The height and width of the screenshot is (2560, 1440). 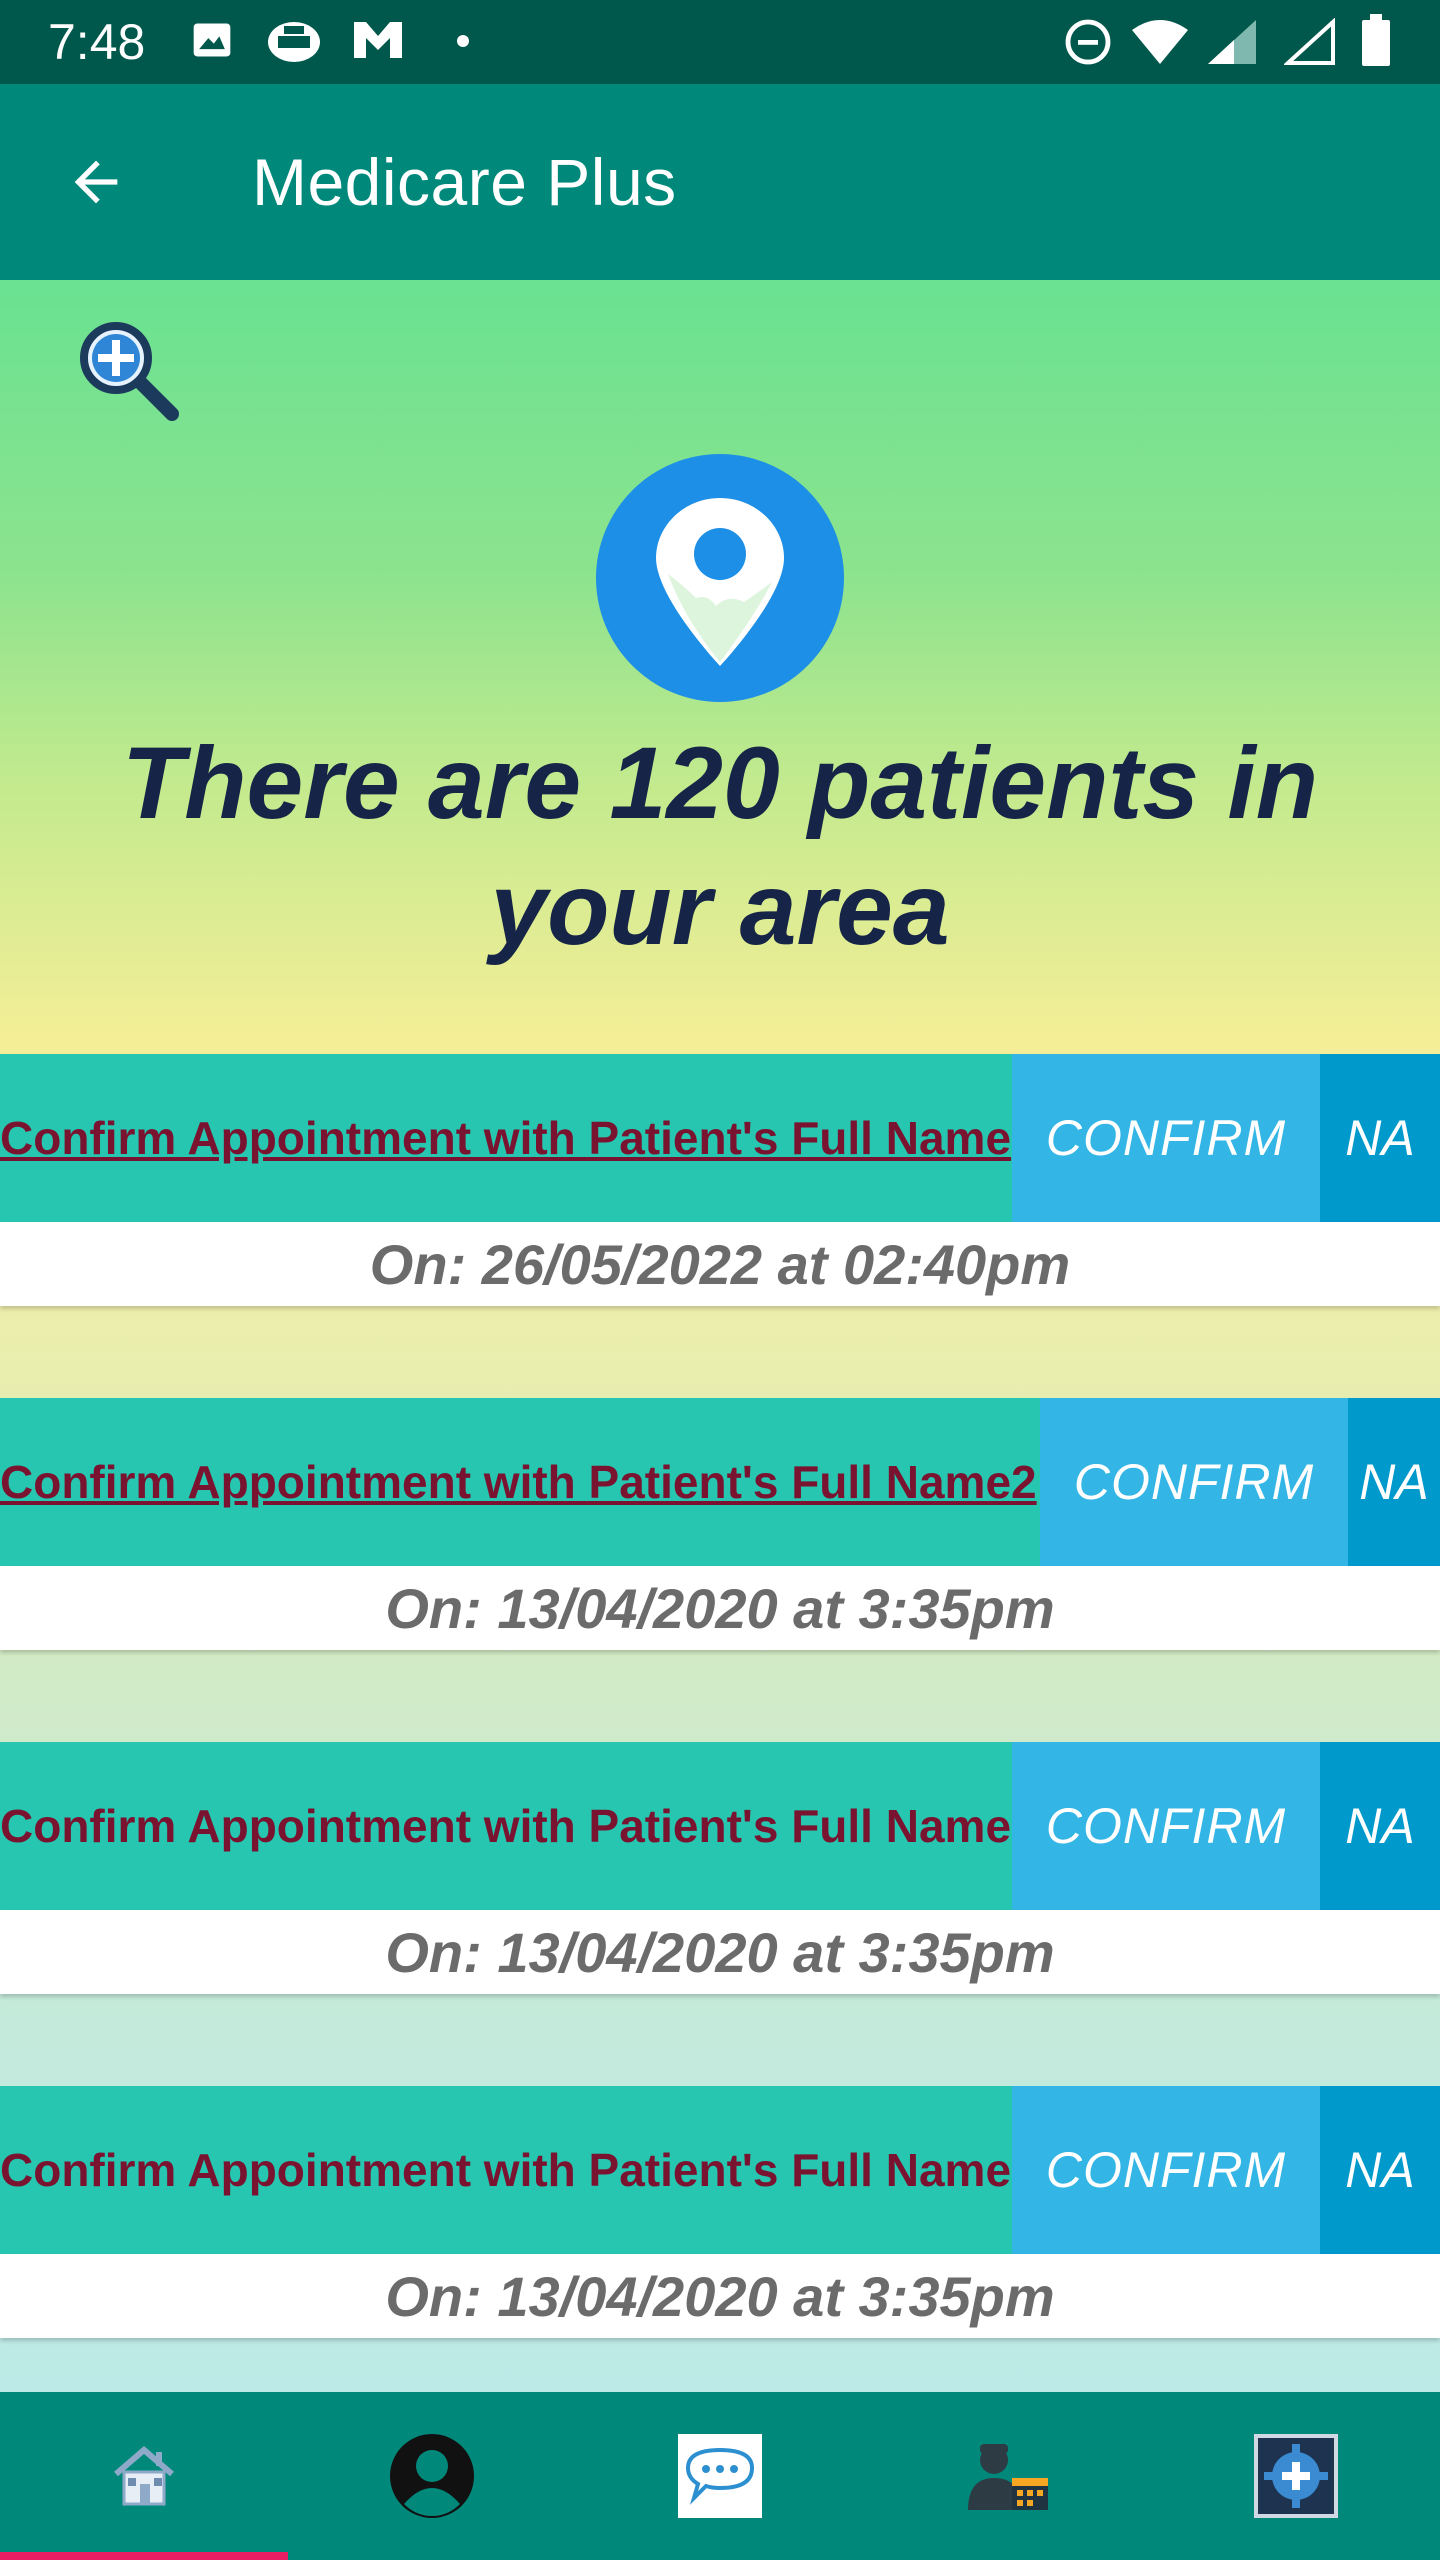 What do you see at coordinates (294, 42) in the screenshot?
I see `printer-icon` at bounding box center [294, 42].